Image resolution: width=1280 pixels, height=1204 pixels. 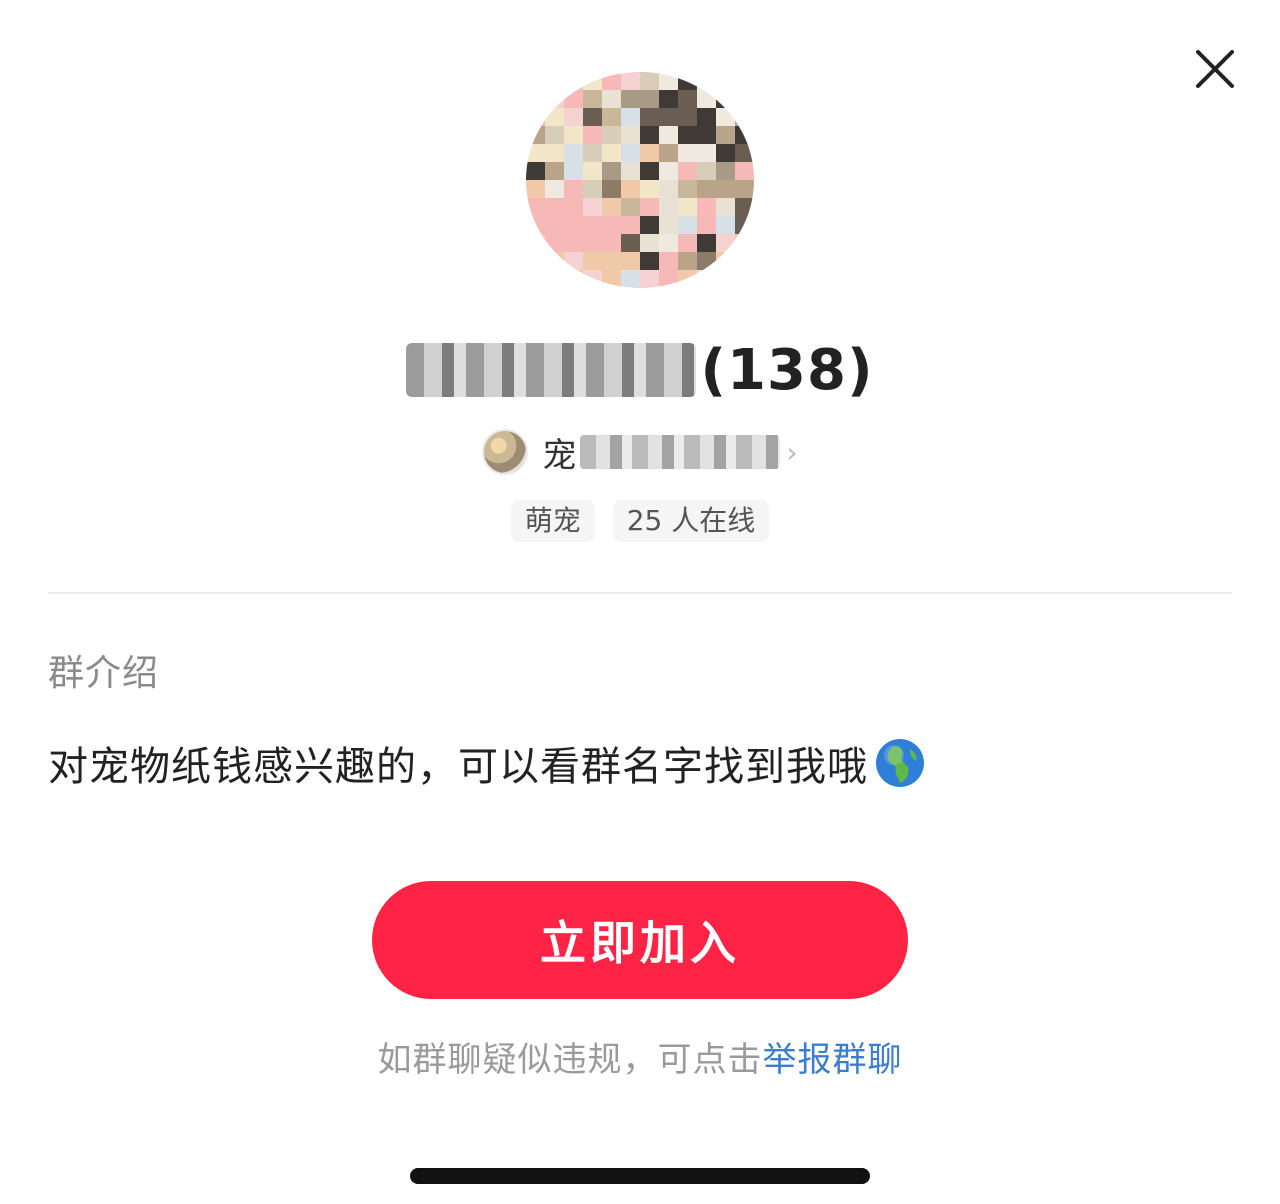 I want to click on owner-avatar, so click(x=505, y=452).